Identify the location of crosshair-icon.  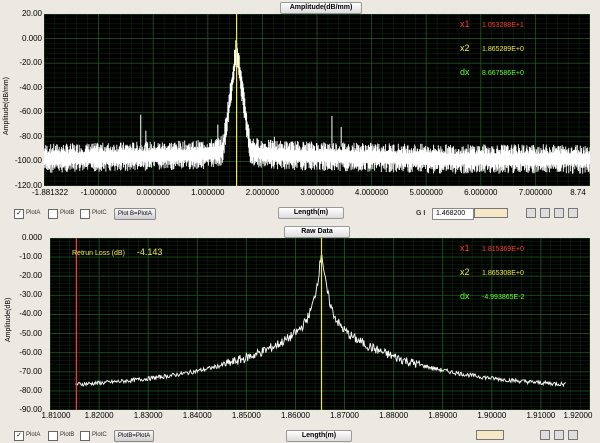
(545, 213).